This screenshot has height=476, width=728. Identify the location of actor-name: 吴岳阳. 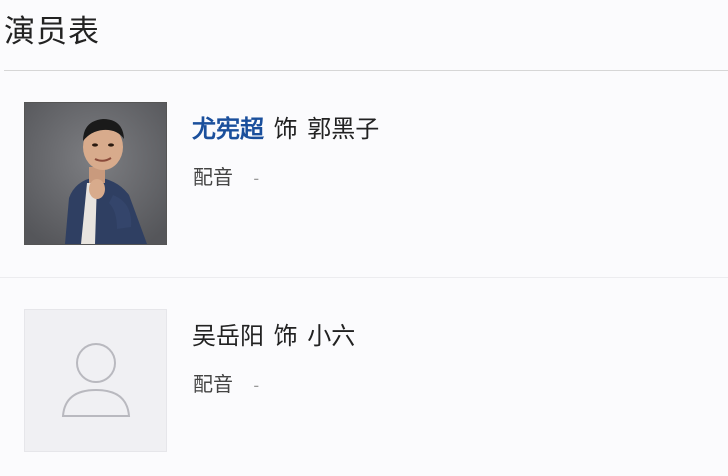
(228, 336).